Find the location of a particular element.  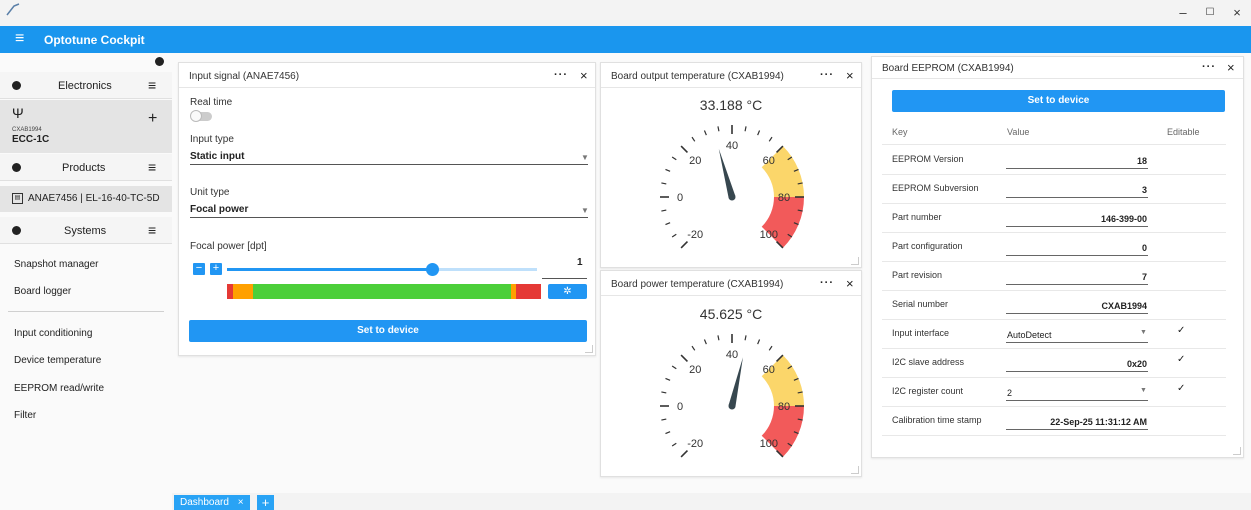

set-to-device-button: Set to device is located at coordinates (388, 331).